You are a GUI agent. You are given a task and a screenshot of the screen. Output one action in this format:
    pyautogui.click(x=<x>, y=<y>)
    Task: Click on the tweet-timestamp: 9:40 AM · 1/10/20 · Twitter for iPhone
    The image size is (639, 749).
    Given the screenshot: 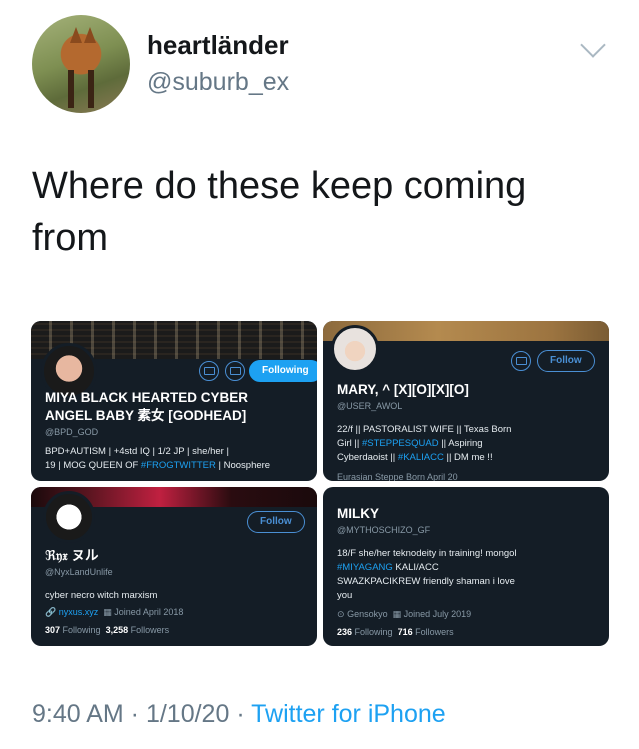 What is the action you would take?
    pyautogui.click(x=239, y=714)
    